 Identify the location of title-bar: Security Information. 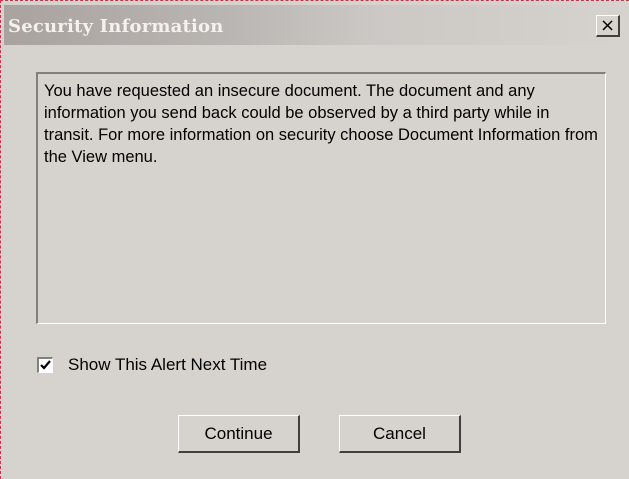
(315, 25).